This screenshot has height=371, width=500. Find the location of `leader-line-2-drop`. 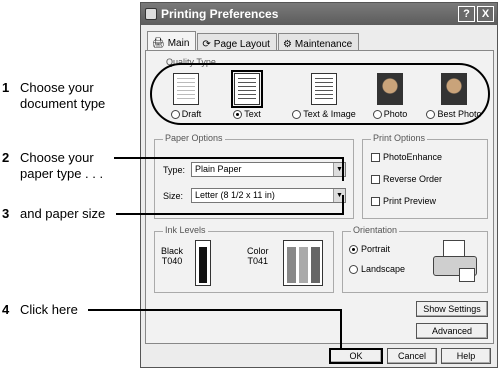

leader-line-2-drop is located at coordinates (343, 169).